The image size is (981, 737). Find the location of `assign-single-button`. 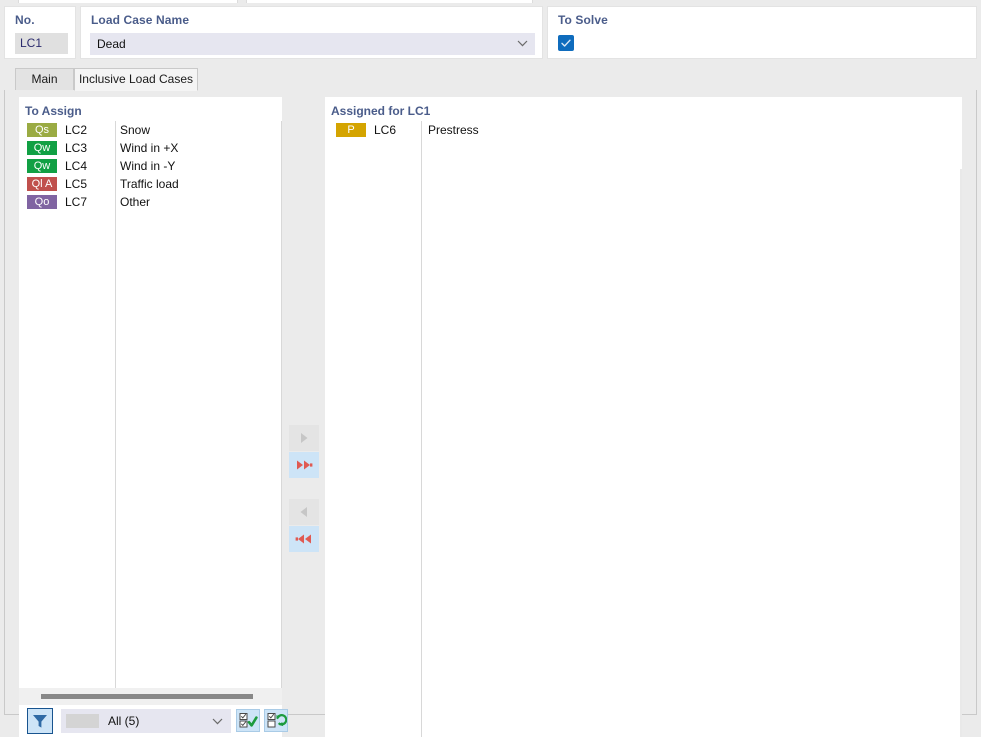

assign-single-button is located at coordinates (304, 438).